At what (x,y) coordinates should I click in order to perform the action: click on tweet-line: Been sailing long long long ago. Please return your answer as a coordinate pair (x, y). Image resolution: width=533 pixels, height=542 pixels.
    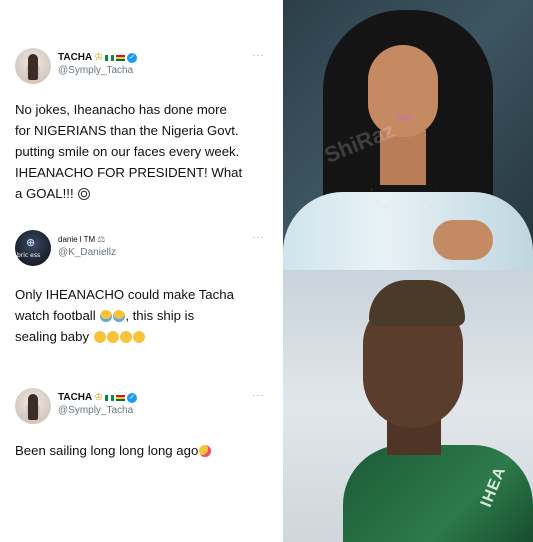
    Looking at the image, I should click on (145, 450).